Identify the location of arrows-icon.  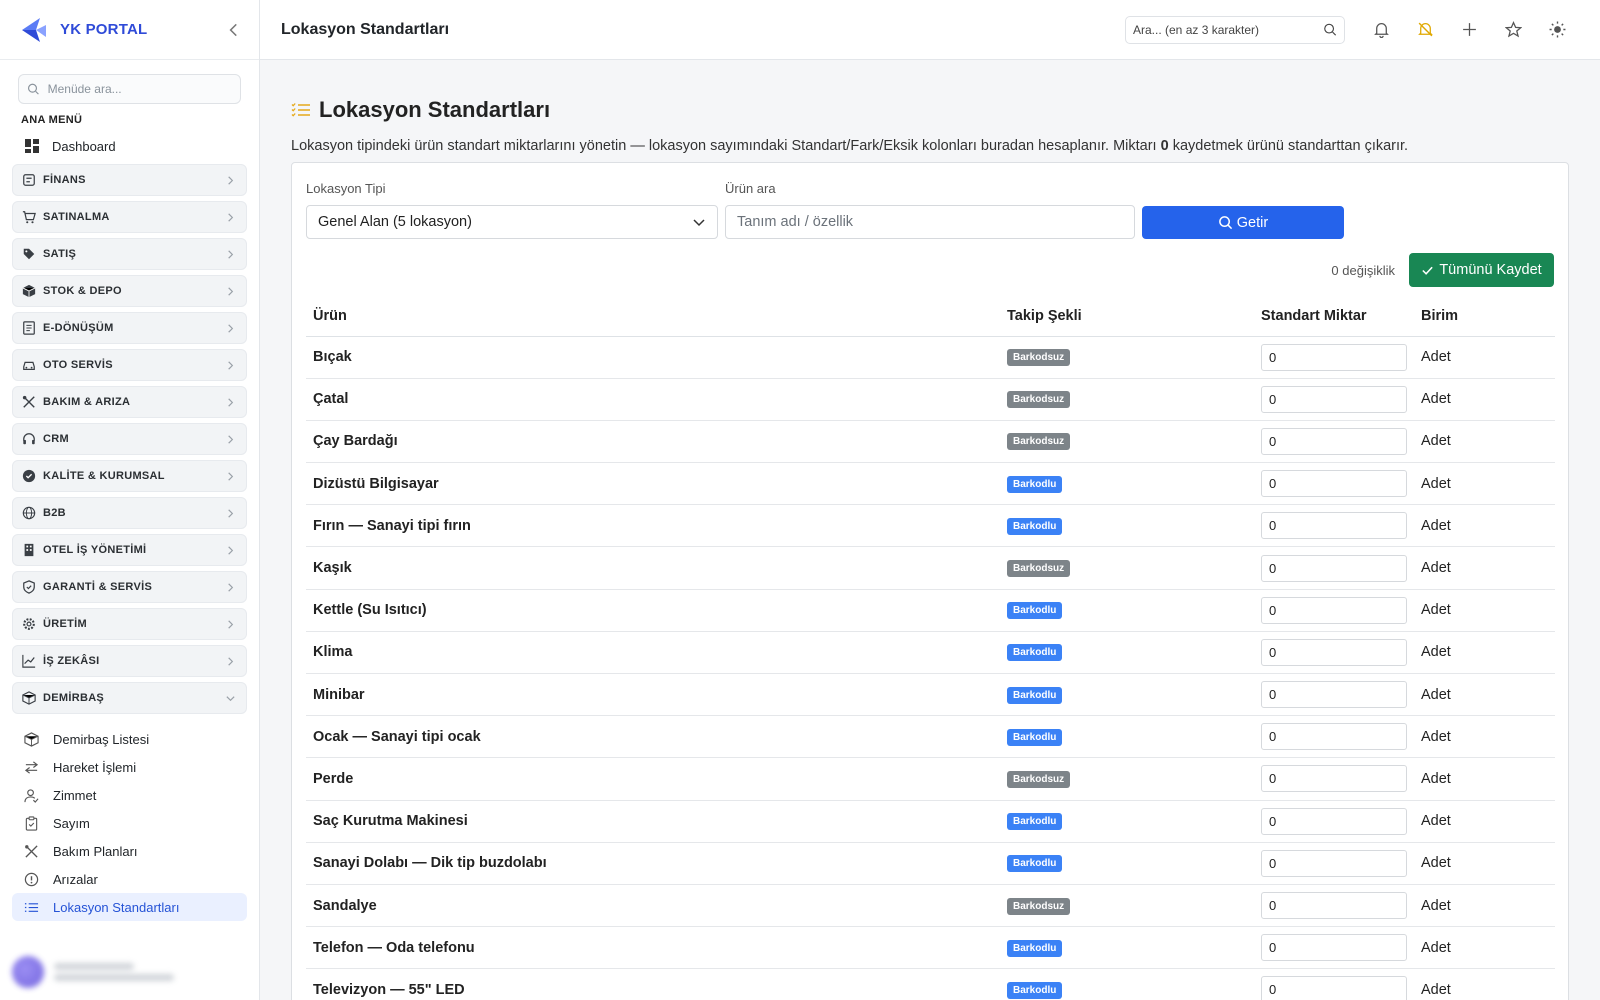
(31, 767).